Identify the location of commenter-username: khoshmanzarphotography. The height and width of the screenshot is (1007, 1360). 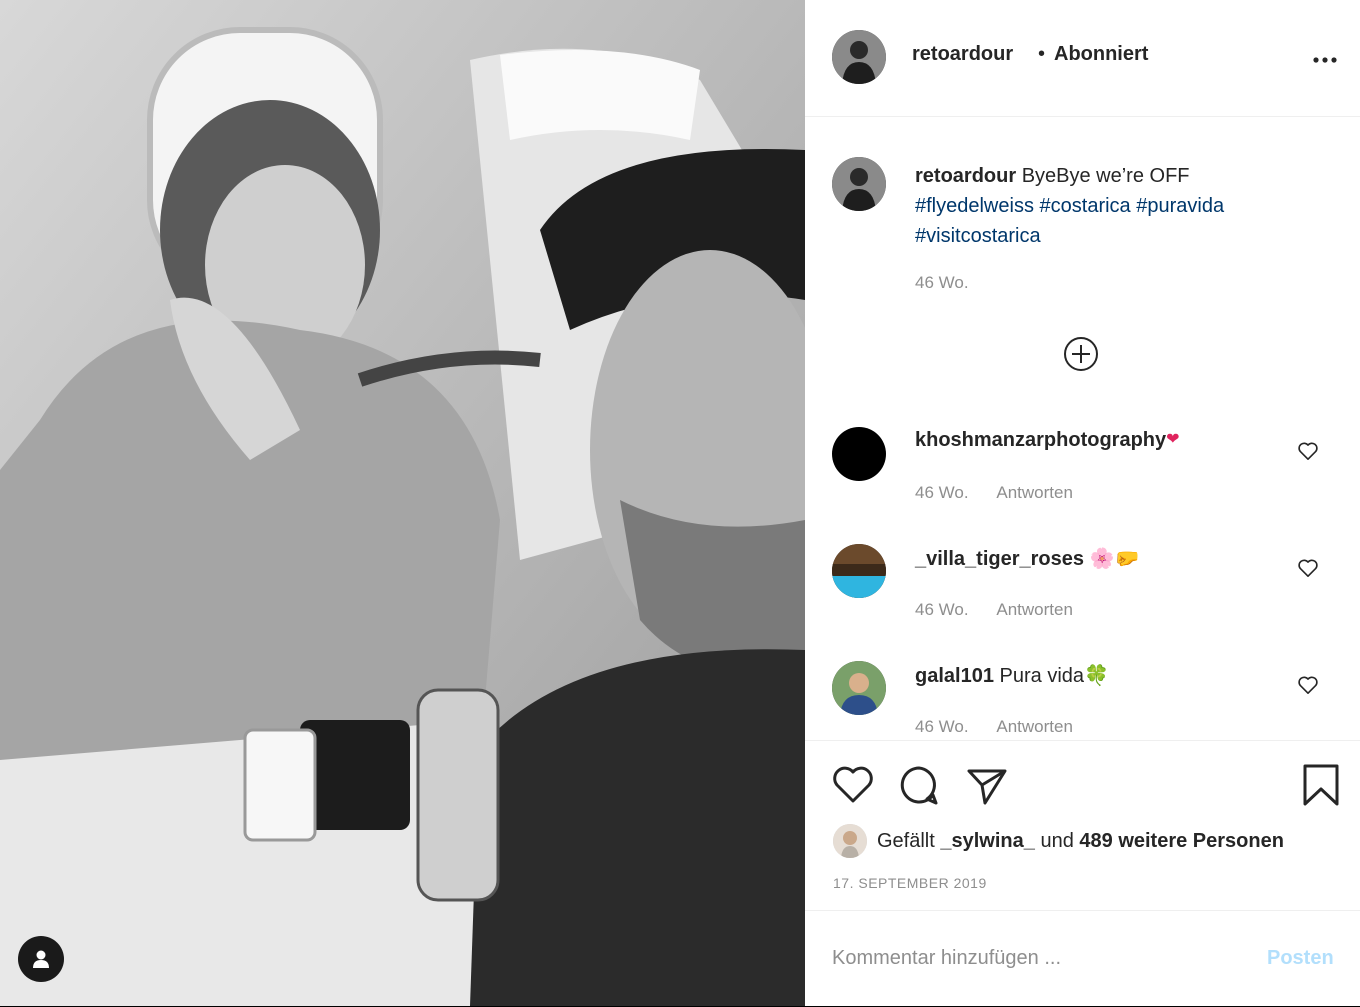
(1040, 440).